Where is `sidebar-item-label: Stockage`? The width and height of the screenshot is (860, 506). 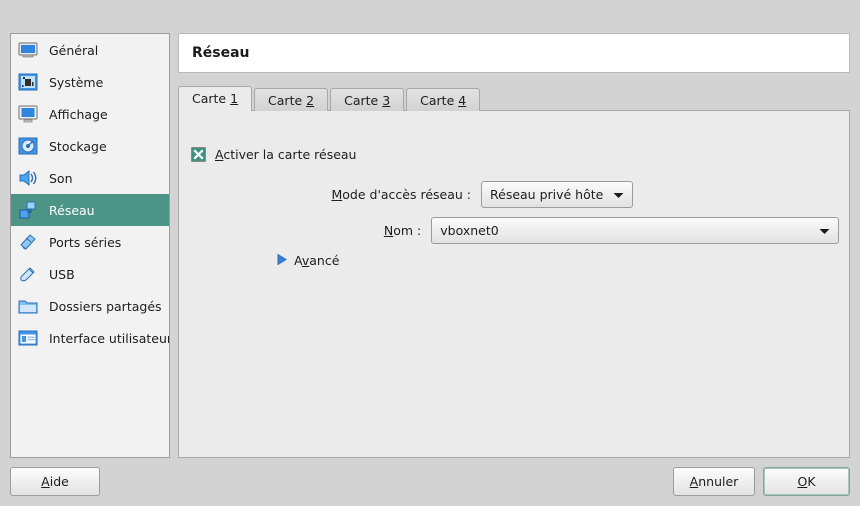 sidebar-item-label: Stockage is located at coordinates (78, 146).